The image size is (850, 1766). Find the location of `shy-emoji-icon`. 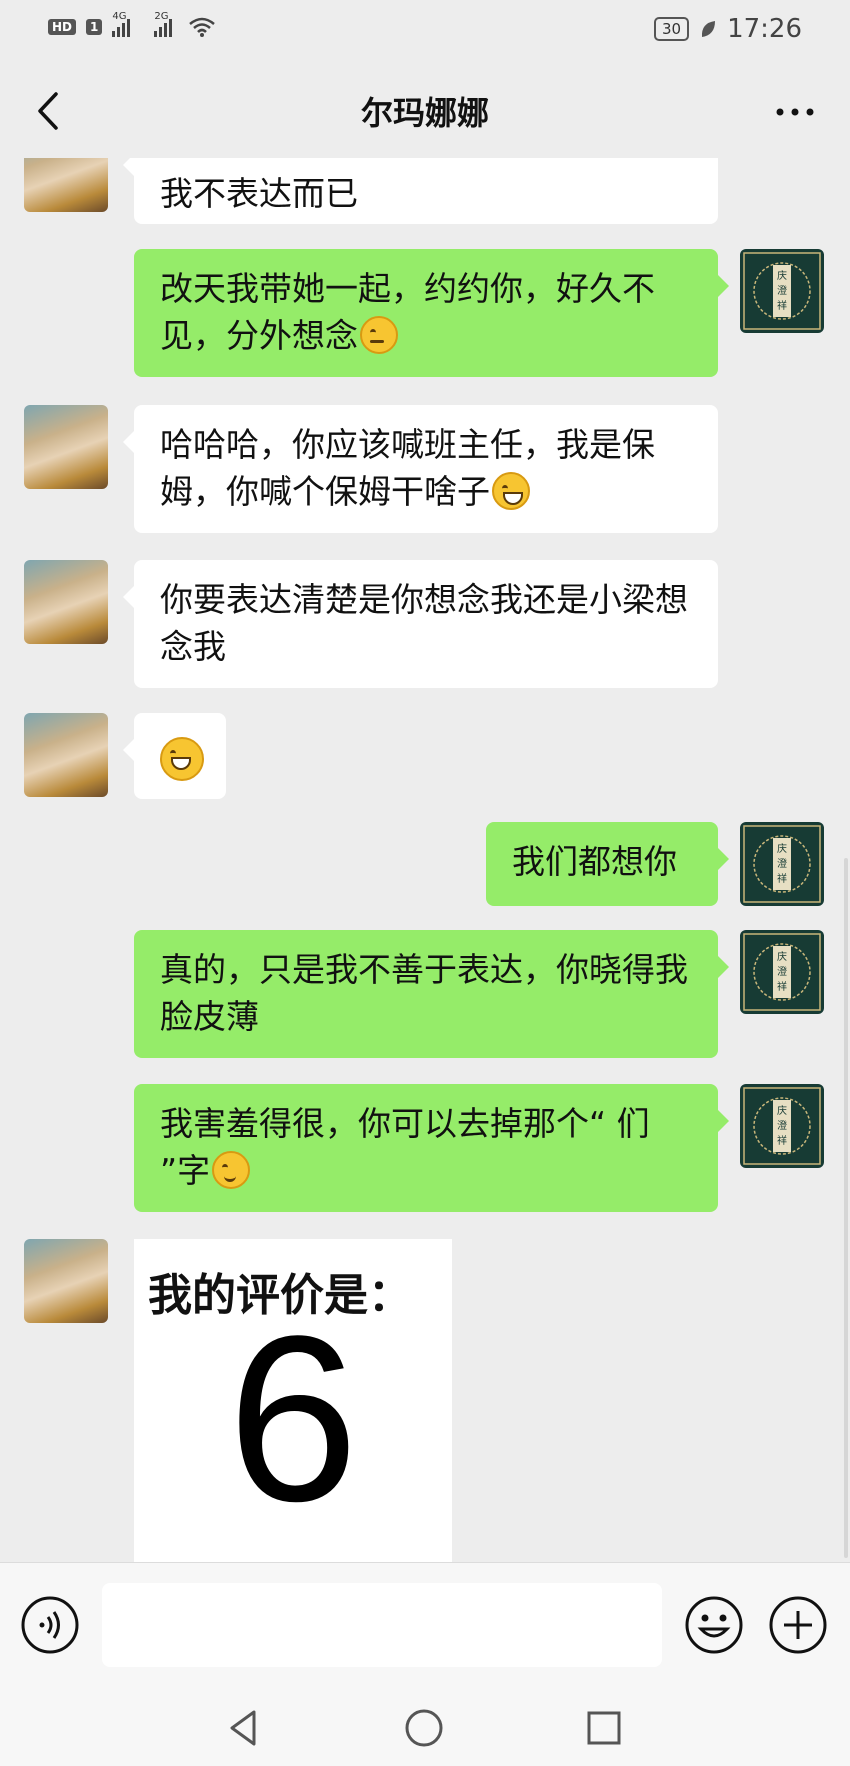

shy-emoji-icon is located at coordinates (231, 1170).